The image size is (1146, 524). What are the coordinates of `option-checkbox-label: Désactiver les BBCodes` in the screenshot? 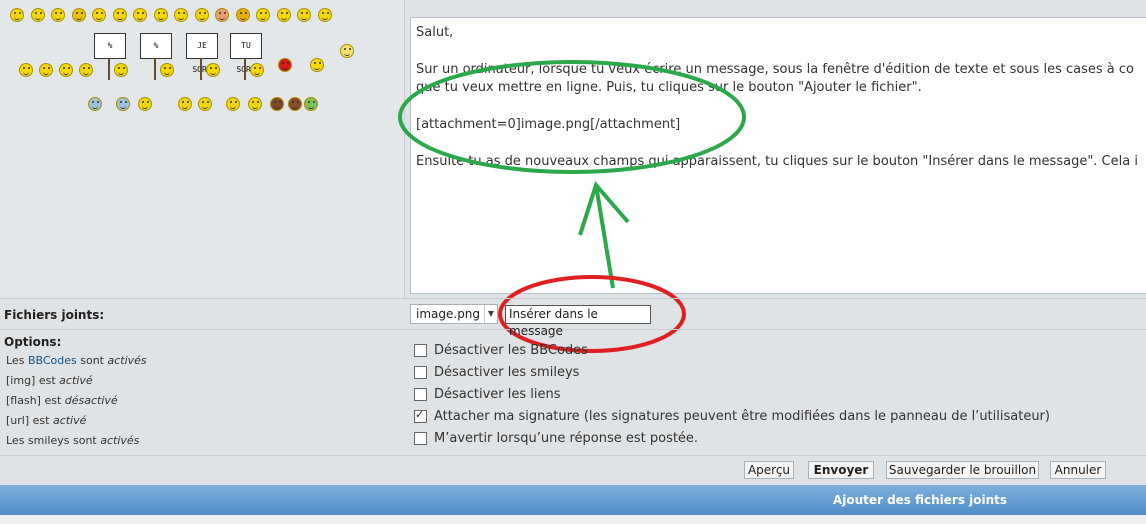 It's located at (511, 350).